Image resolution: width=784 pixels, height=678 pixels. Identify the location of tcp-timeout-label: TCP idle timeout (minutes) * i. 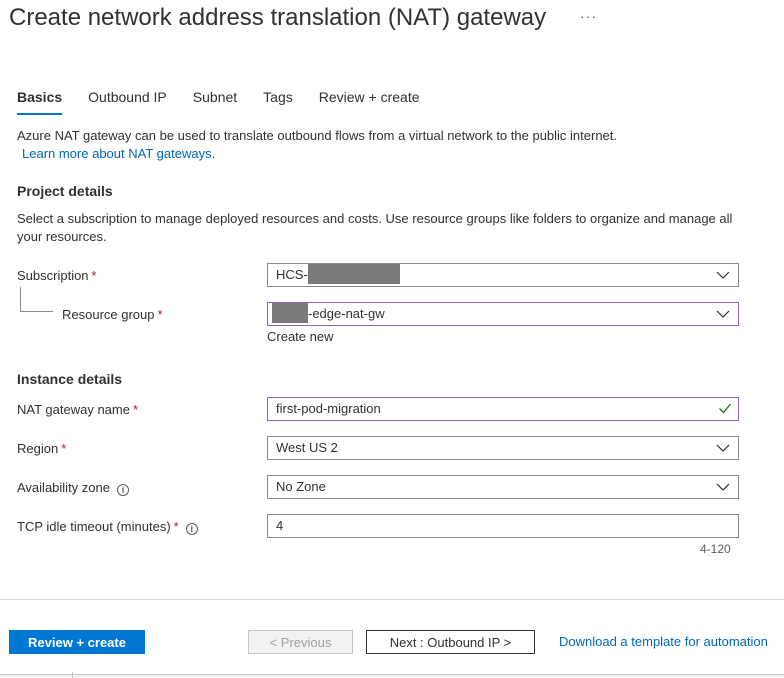
(107, 527).